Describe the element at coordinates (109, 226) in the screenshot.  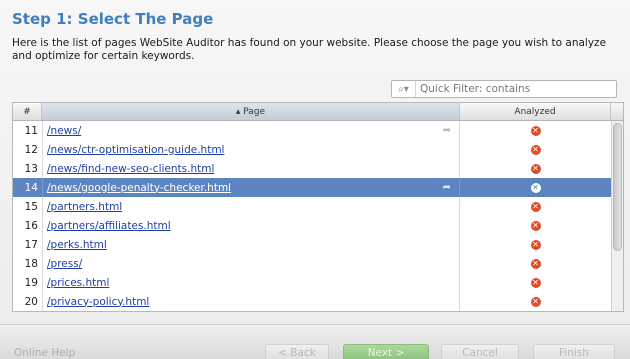
I see `page-link: /partners/affiliates.html` at that location.